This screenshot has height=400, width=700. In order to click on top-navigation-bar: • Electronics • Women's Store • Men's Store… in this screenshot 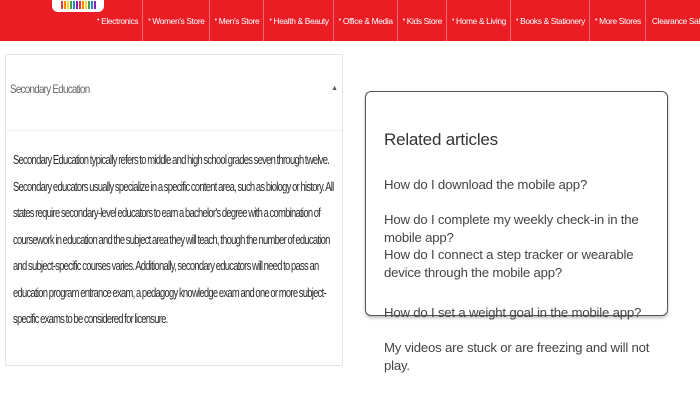, I will do `click(350, 20)`.